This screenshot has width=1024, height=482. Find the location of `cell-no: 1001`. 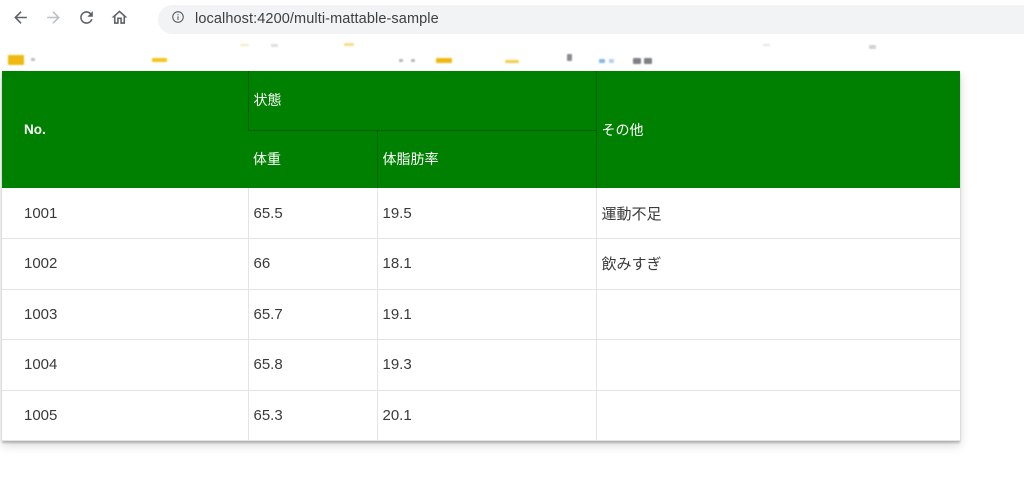

cell-no: 1001 is located at coordinates (125, 213).